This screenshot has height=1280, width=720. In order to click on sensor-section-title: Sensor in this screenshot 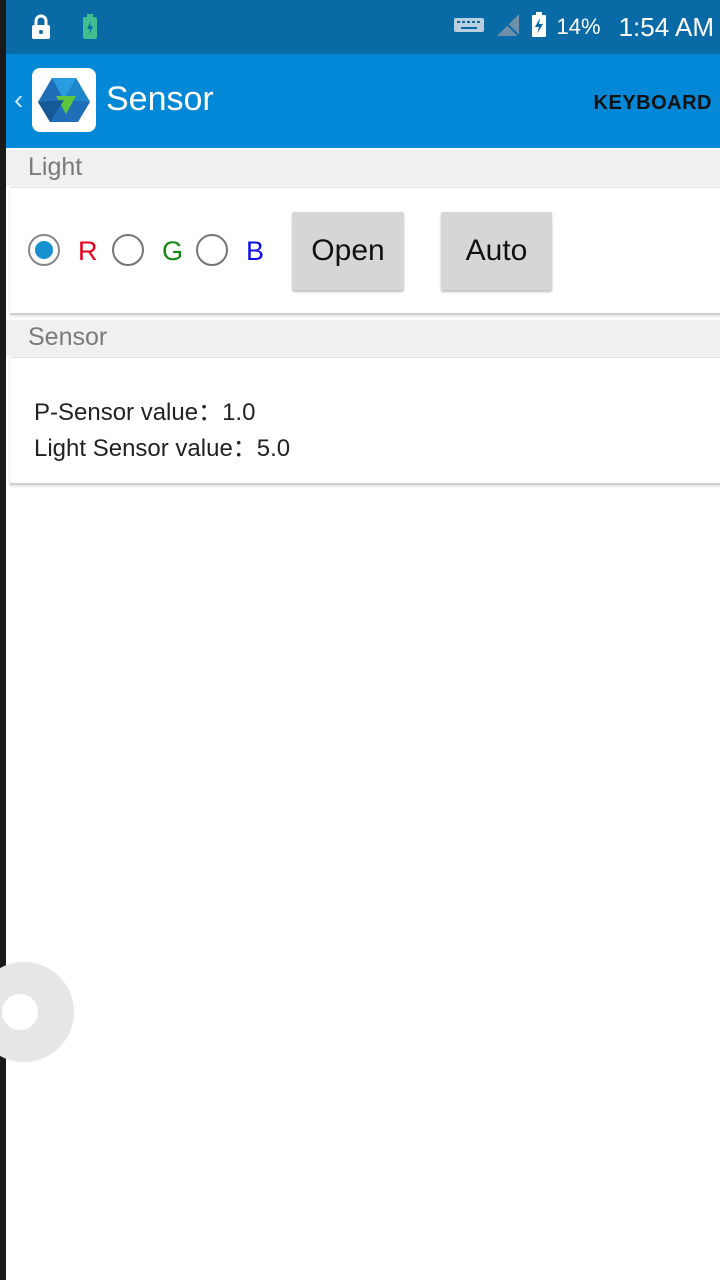, I will do `click(68, 337)`.